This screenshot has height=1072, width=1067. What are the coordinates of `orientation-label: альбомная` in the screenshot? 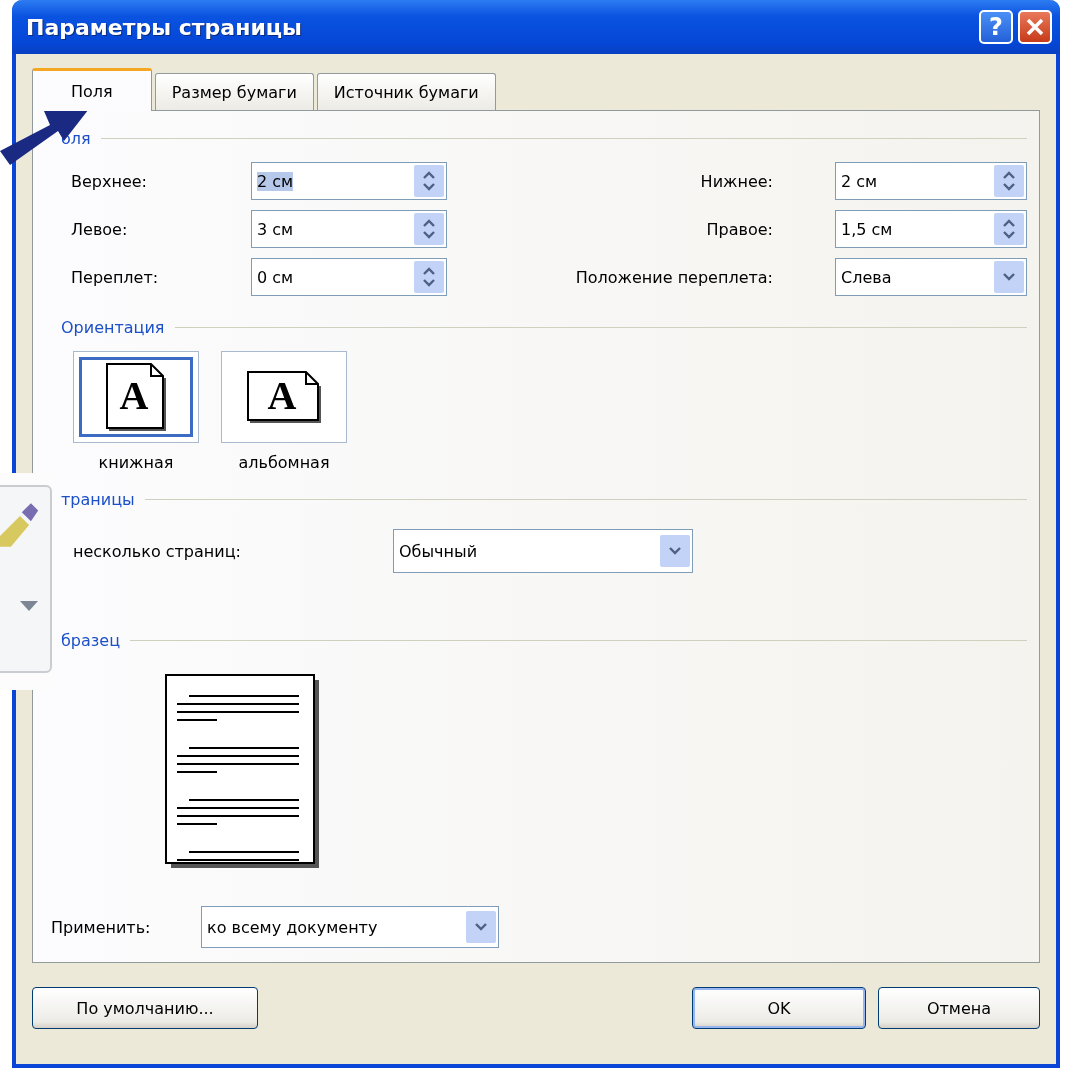 It's located at (284, 462).